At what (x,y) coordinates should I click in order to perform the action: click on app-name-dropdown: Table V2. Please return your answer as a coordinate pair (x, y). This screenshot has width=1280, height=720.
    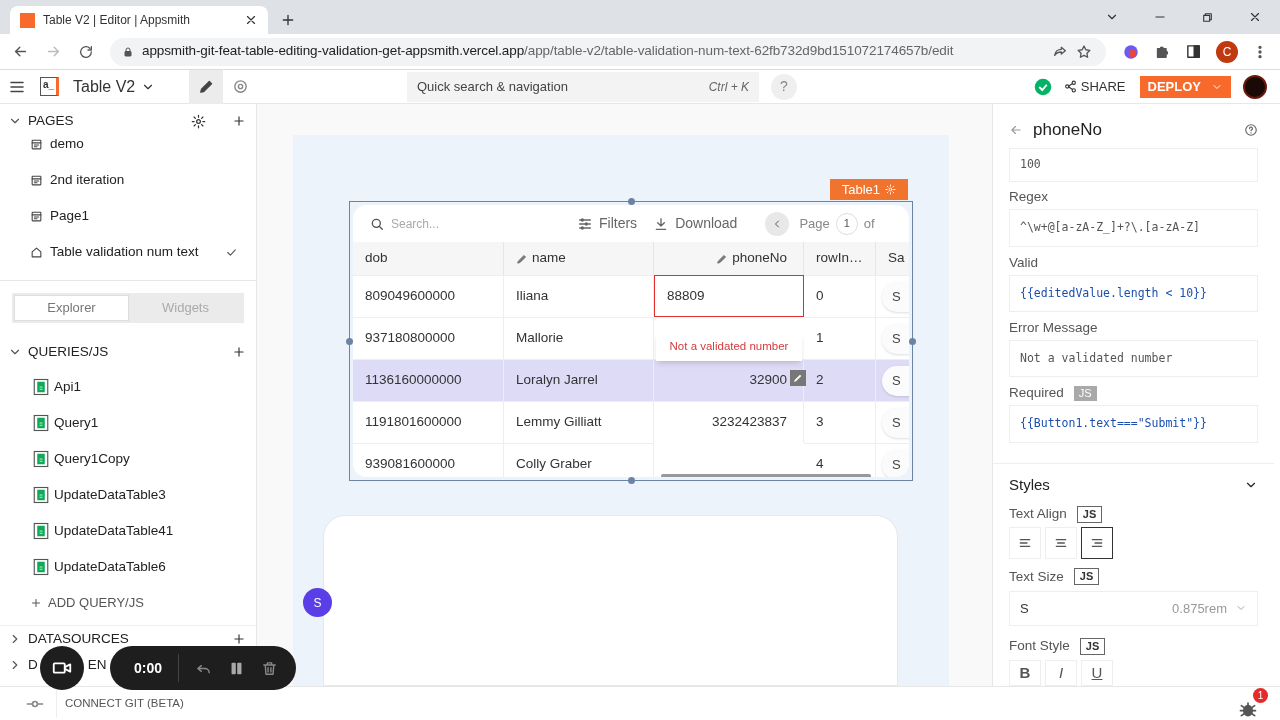
    Looking at the image, I should click on (114, 86).